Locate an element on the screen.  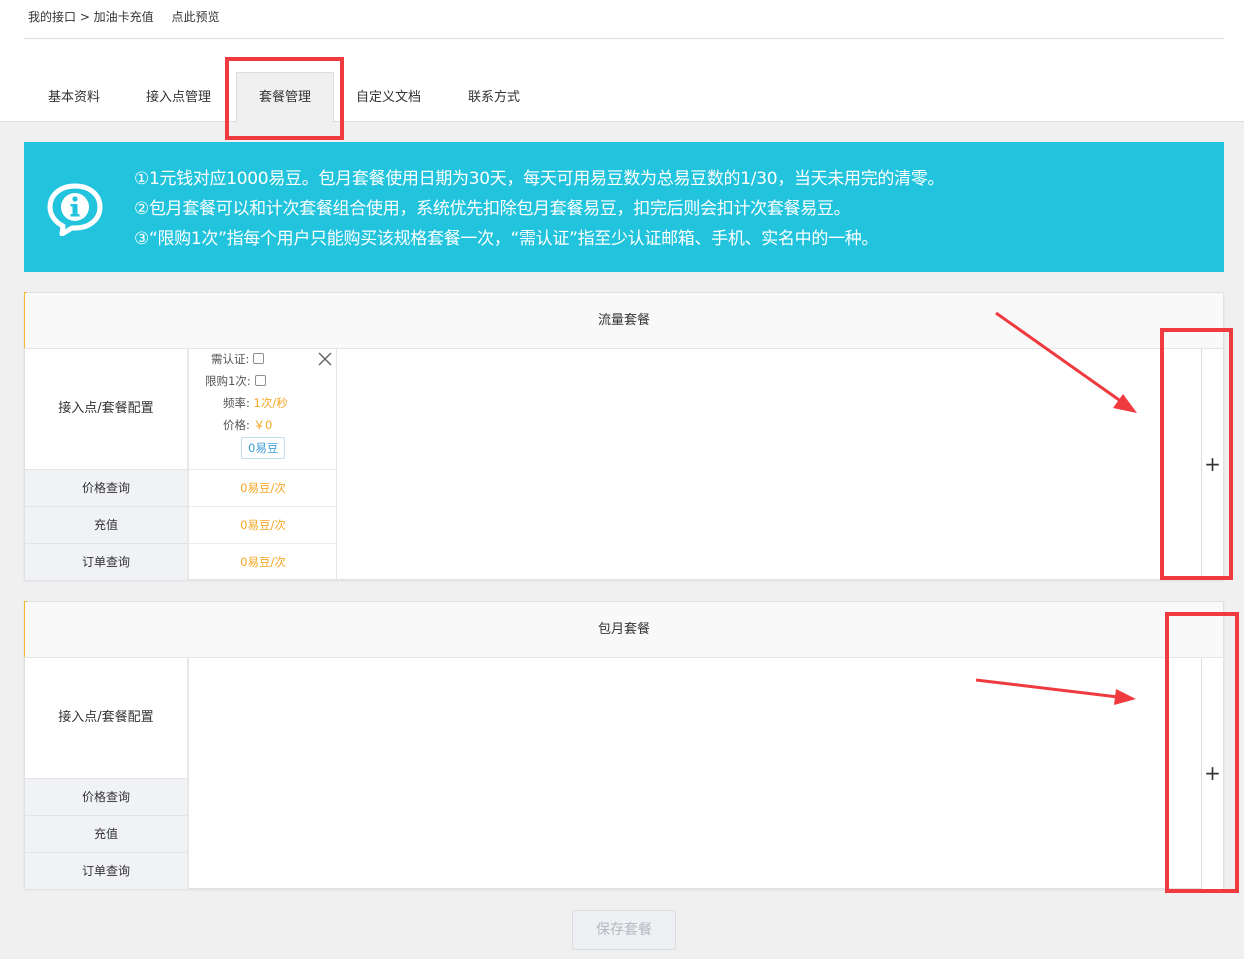
price-option: 价格: ￥0 is located at coordinates (247, 425).